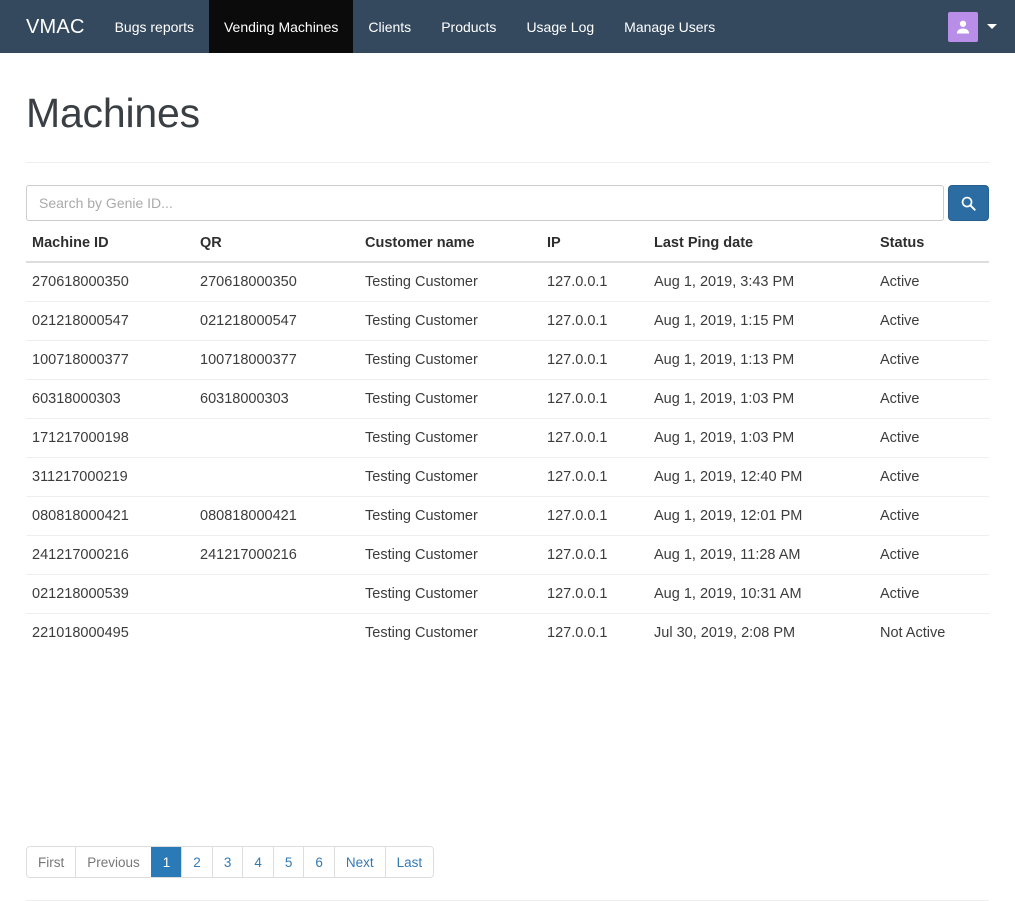 Image resolution: width=1015 pixels, height=901 pixels. What do you see at coordinates (281, 26) in the screenshot?
I see `nav-item-vending-machines: Vending Machines` at bounding box center [281, 26].